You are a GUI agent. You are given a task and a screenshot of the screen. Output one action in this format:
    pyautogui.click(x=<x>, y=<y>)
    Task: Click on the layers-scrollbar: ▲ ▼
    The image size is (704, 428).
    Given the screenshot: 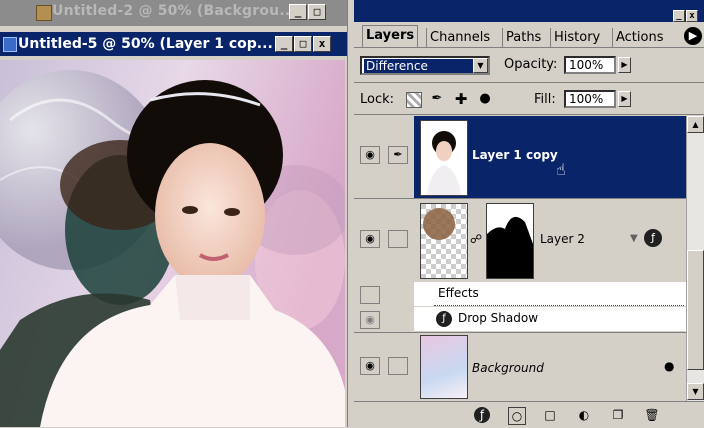 What is the action you would take?
    pyautogui.click(x=695, y=258)
    